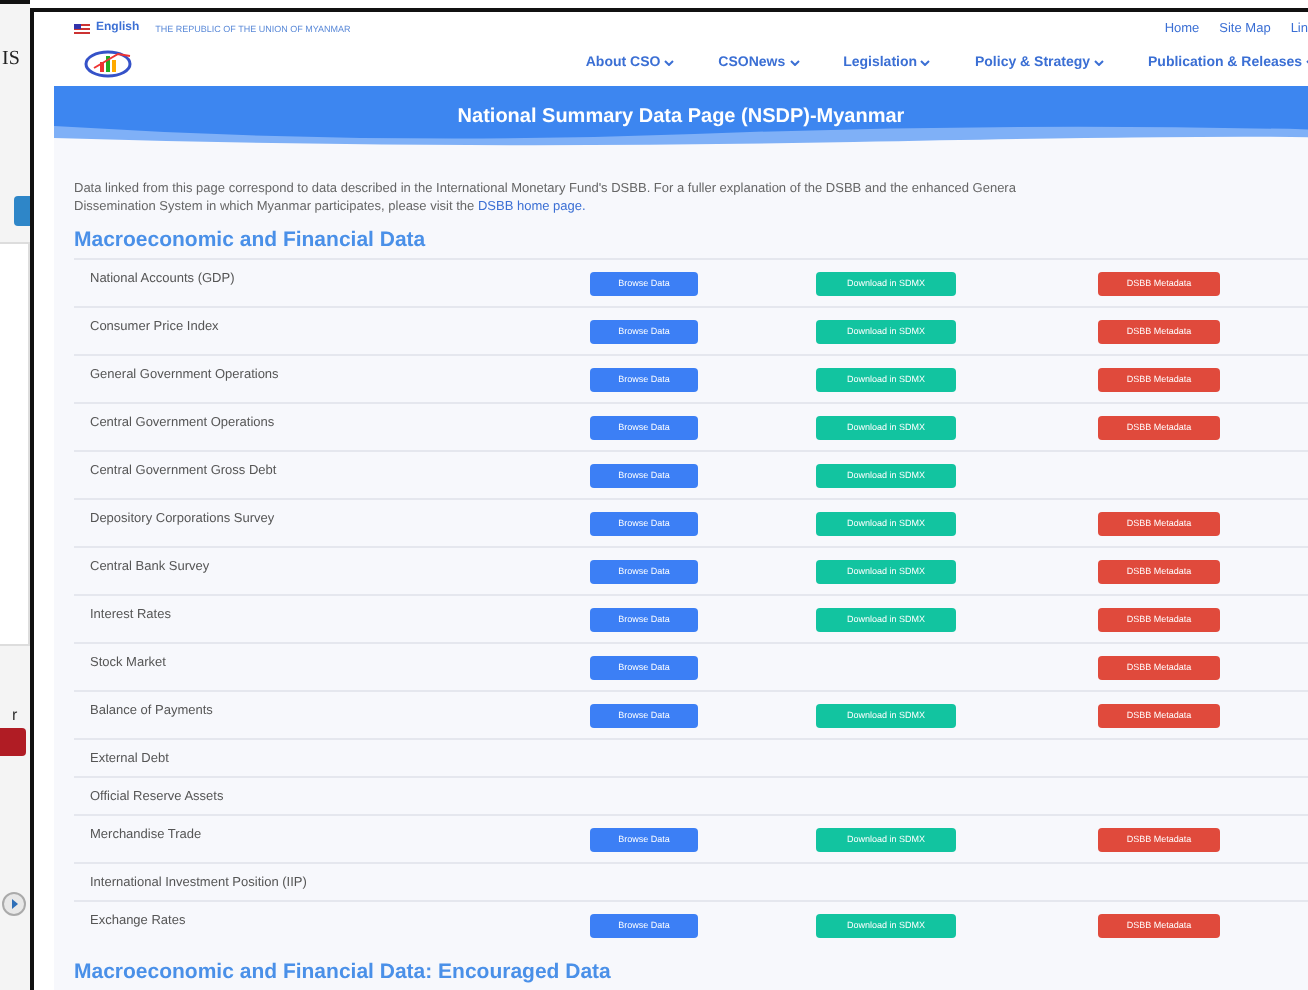 This screenshot has width=1308, height=990. What do you see at coordinates (14, 904) in the screenshot?
I see `arrow-button-icon` at bounding box center [14, 904].